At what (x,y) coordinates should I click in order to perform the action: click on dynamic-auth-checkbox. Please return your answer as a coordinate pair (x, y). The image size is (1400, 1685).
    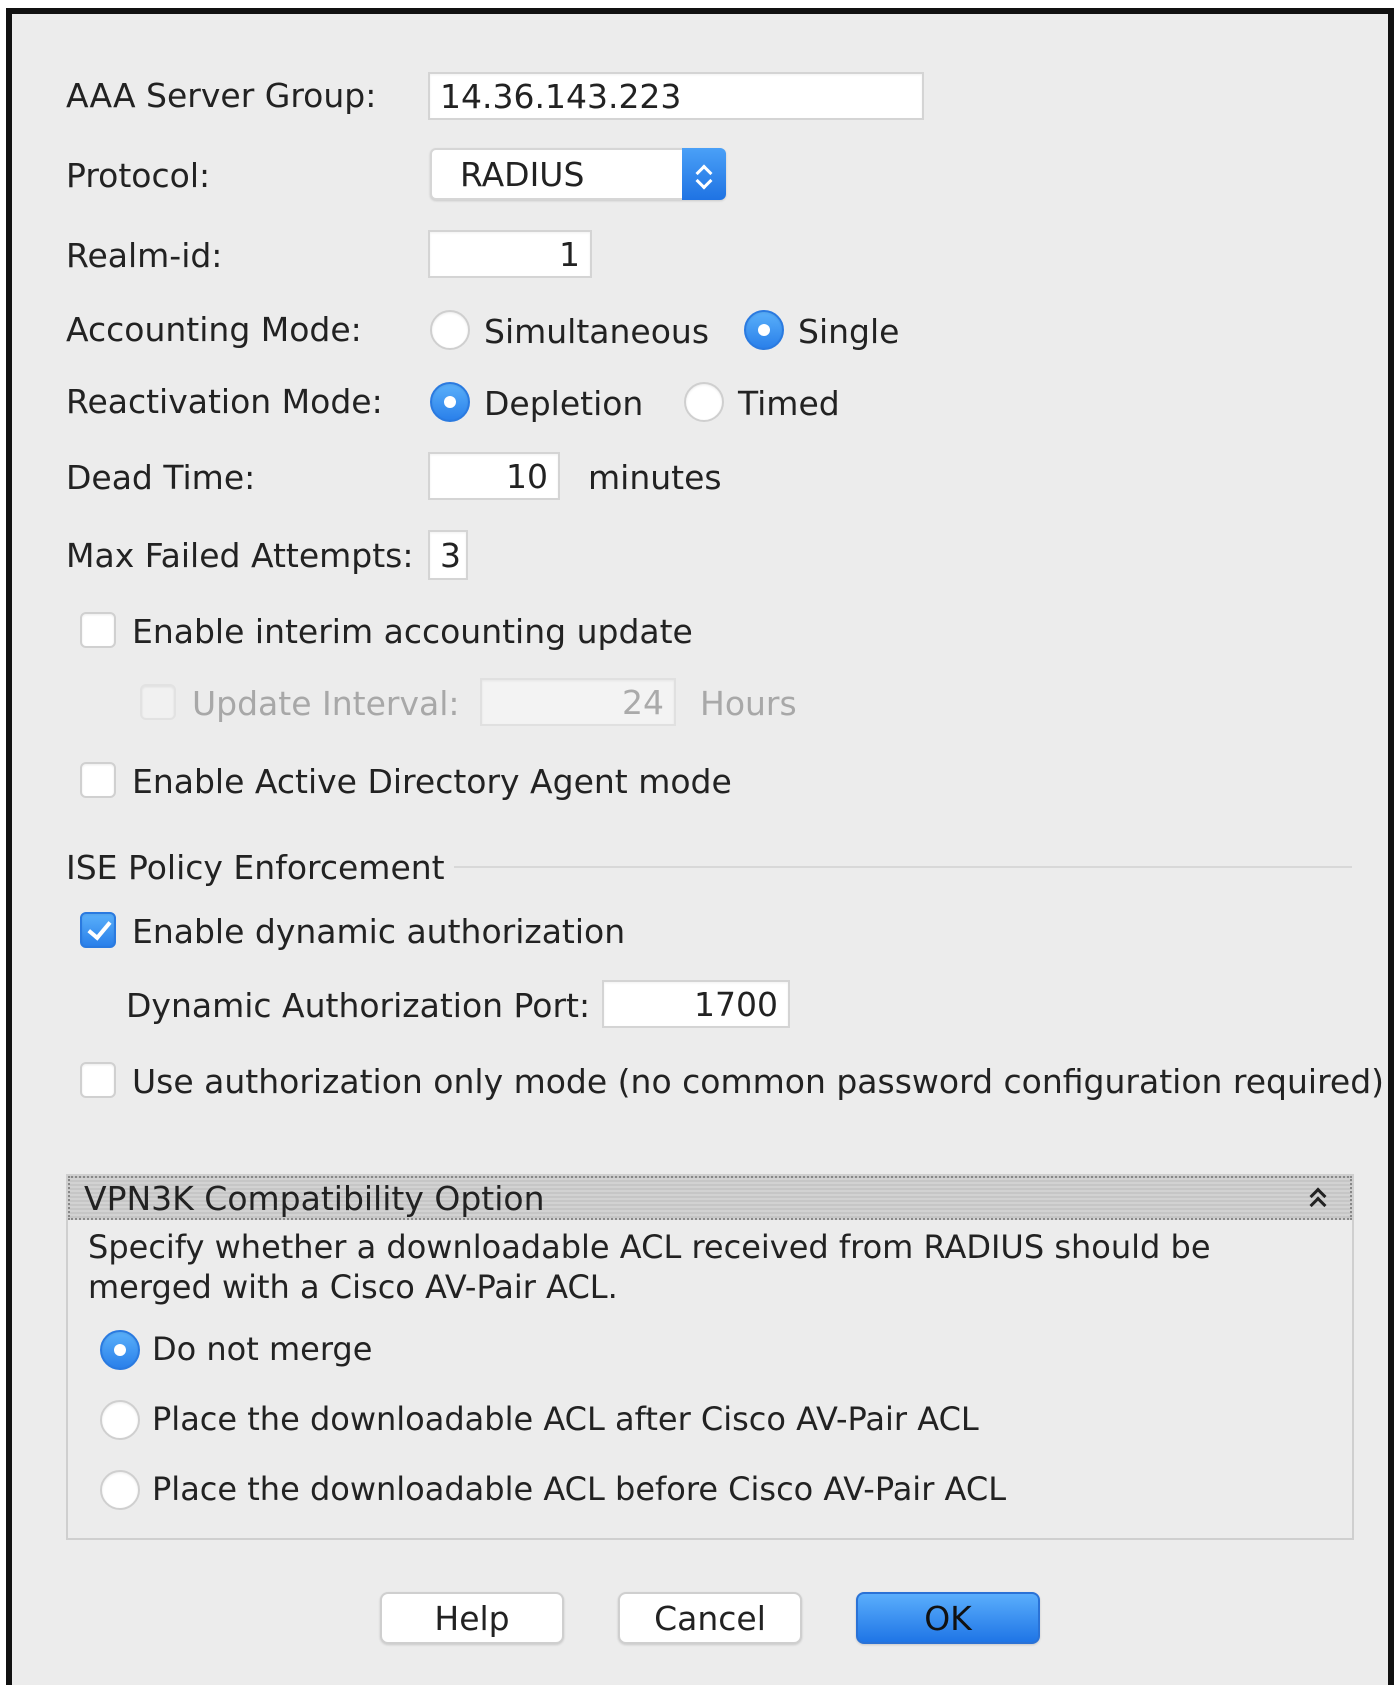
    Looking at the image, I should click on (98, 930).